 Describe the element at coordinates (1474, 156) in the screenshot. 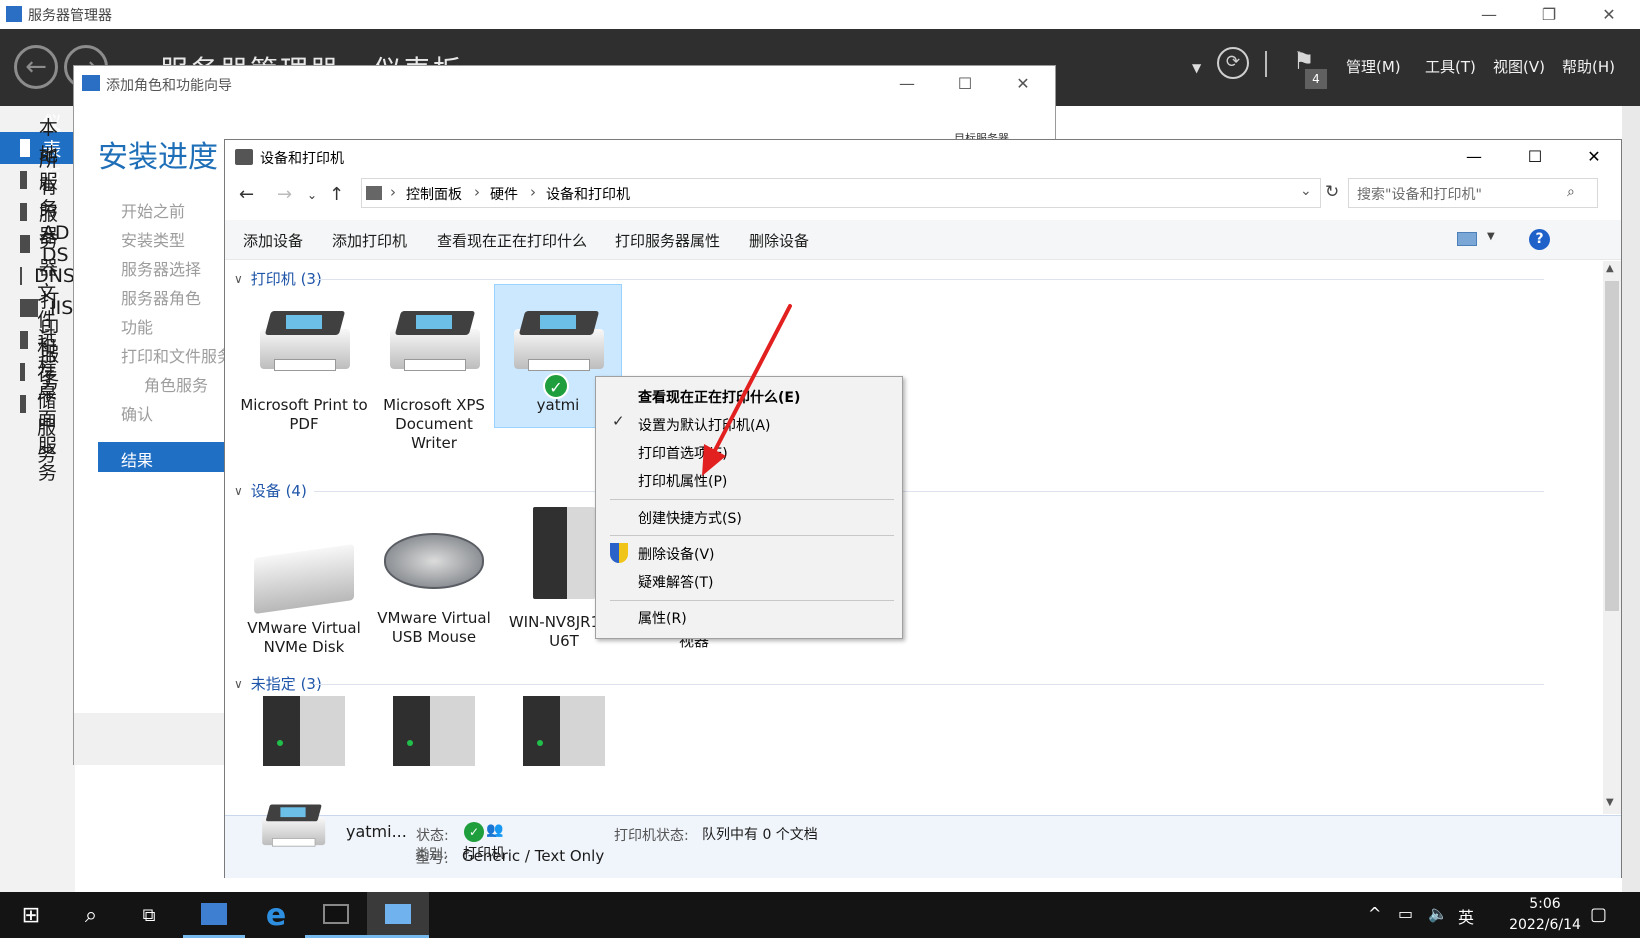

I see `dp-minimize-button: —` at that location.